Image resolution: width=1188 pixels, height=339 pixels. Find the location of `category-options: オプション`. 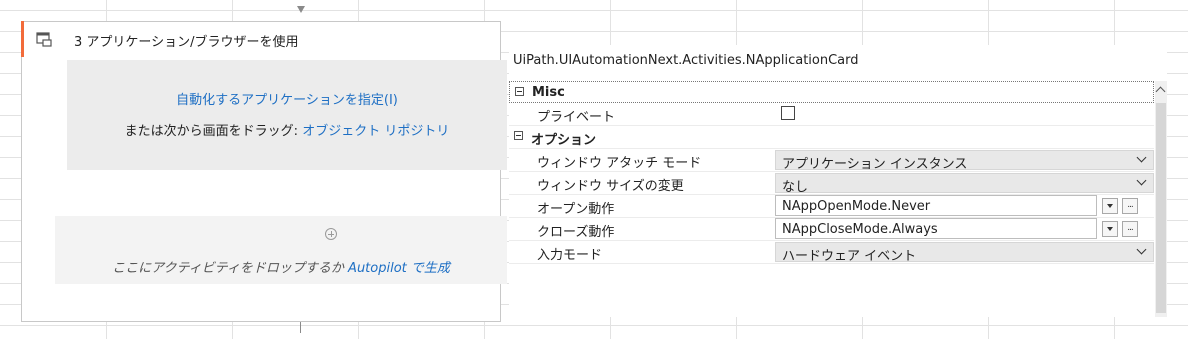

category-options: オプション is located at coordinates (831, 137).